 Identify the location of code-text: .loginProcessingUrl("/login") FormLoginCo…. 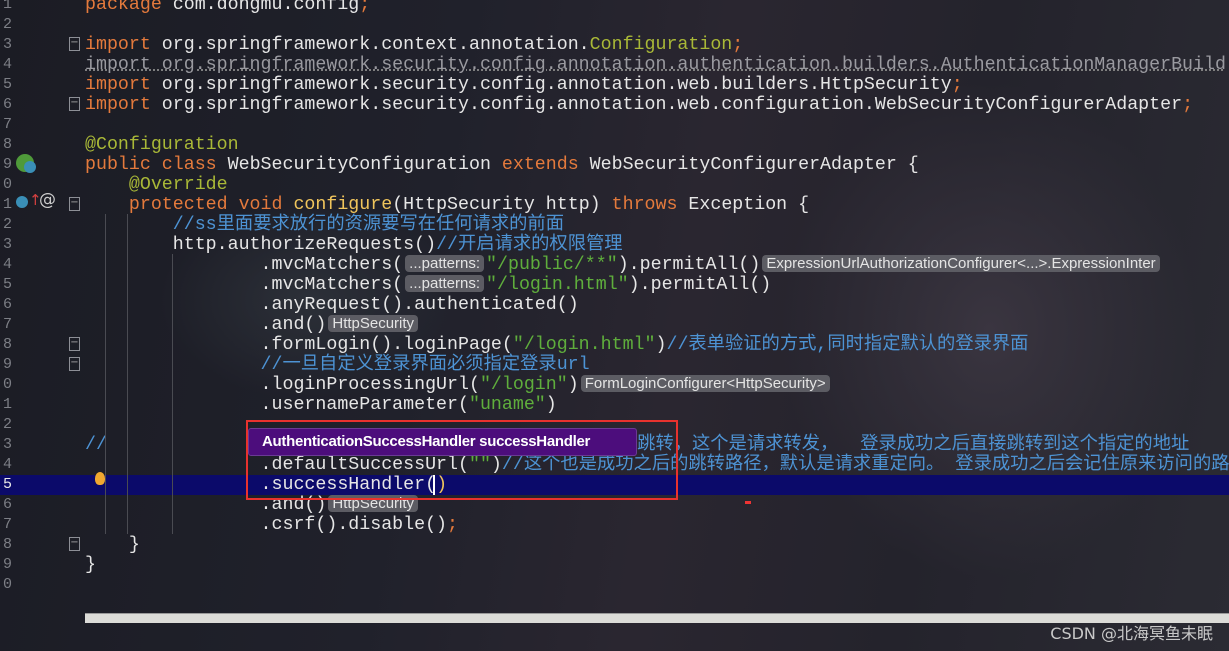
(458, 385).